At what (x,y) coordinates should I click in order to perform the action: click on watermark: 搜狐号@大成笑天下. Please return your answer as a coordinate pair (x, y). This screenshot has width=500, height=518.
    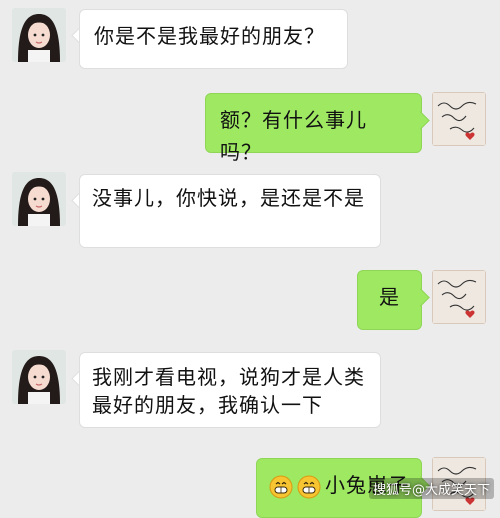
    Looking at the image, I should click on (431, 488).